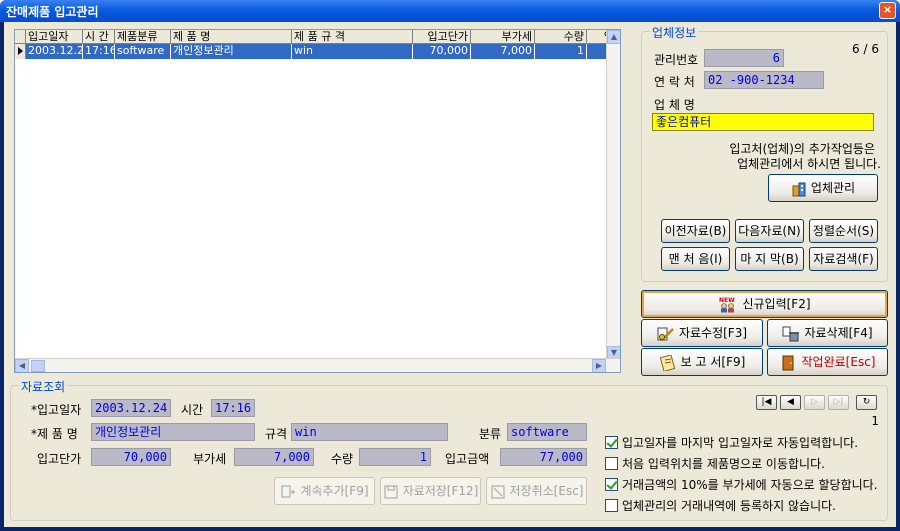 The width and height of the screenshot is (900, 531). I want to click on finish-work-label: 작업완료[Esc], so click(838, 362).